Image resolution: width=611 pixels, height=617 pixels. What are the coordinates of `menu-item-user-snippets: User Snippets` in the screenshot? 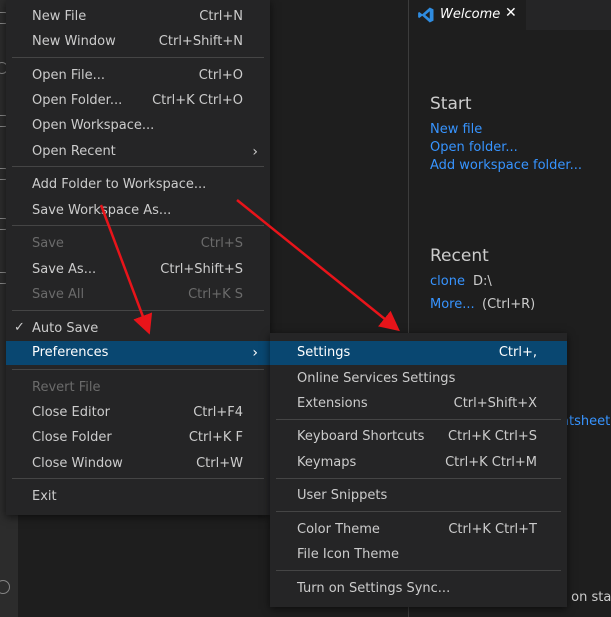 It's located at (418, 496).